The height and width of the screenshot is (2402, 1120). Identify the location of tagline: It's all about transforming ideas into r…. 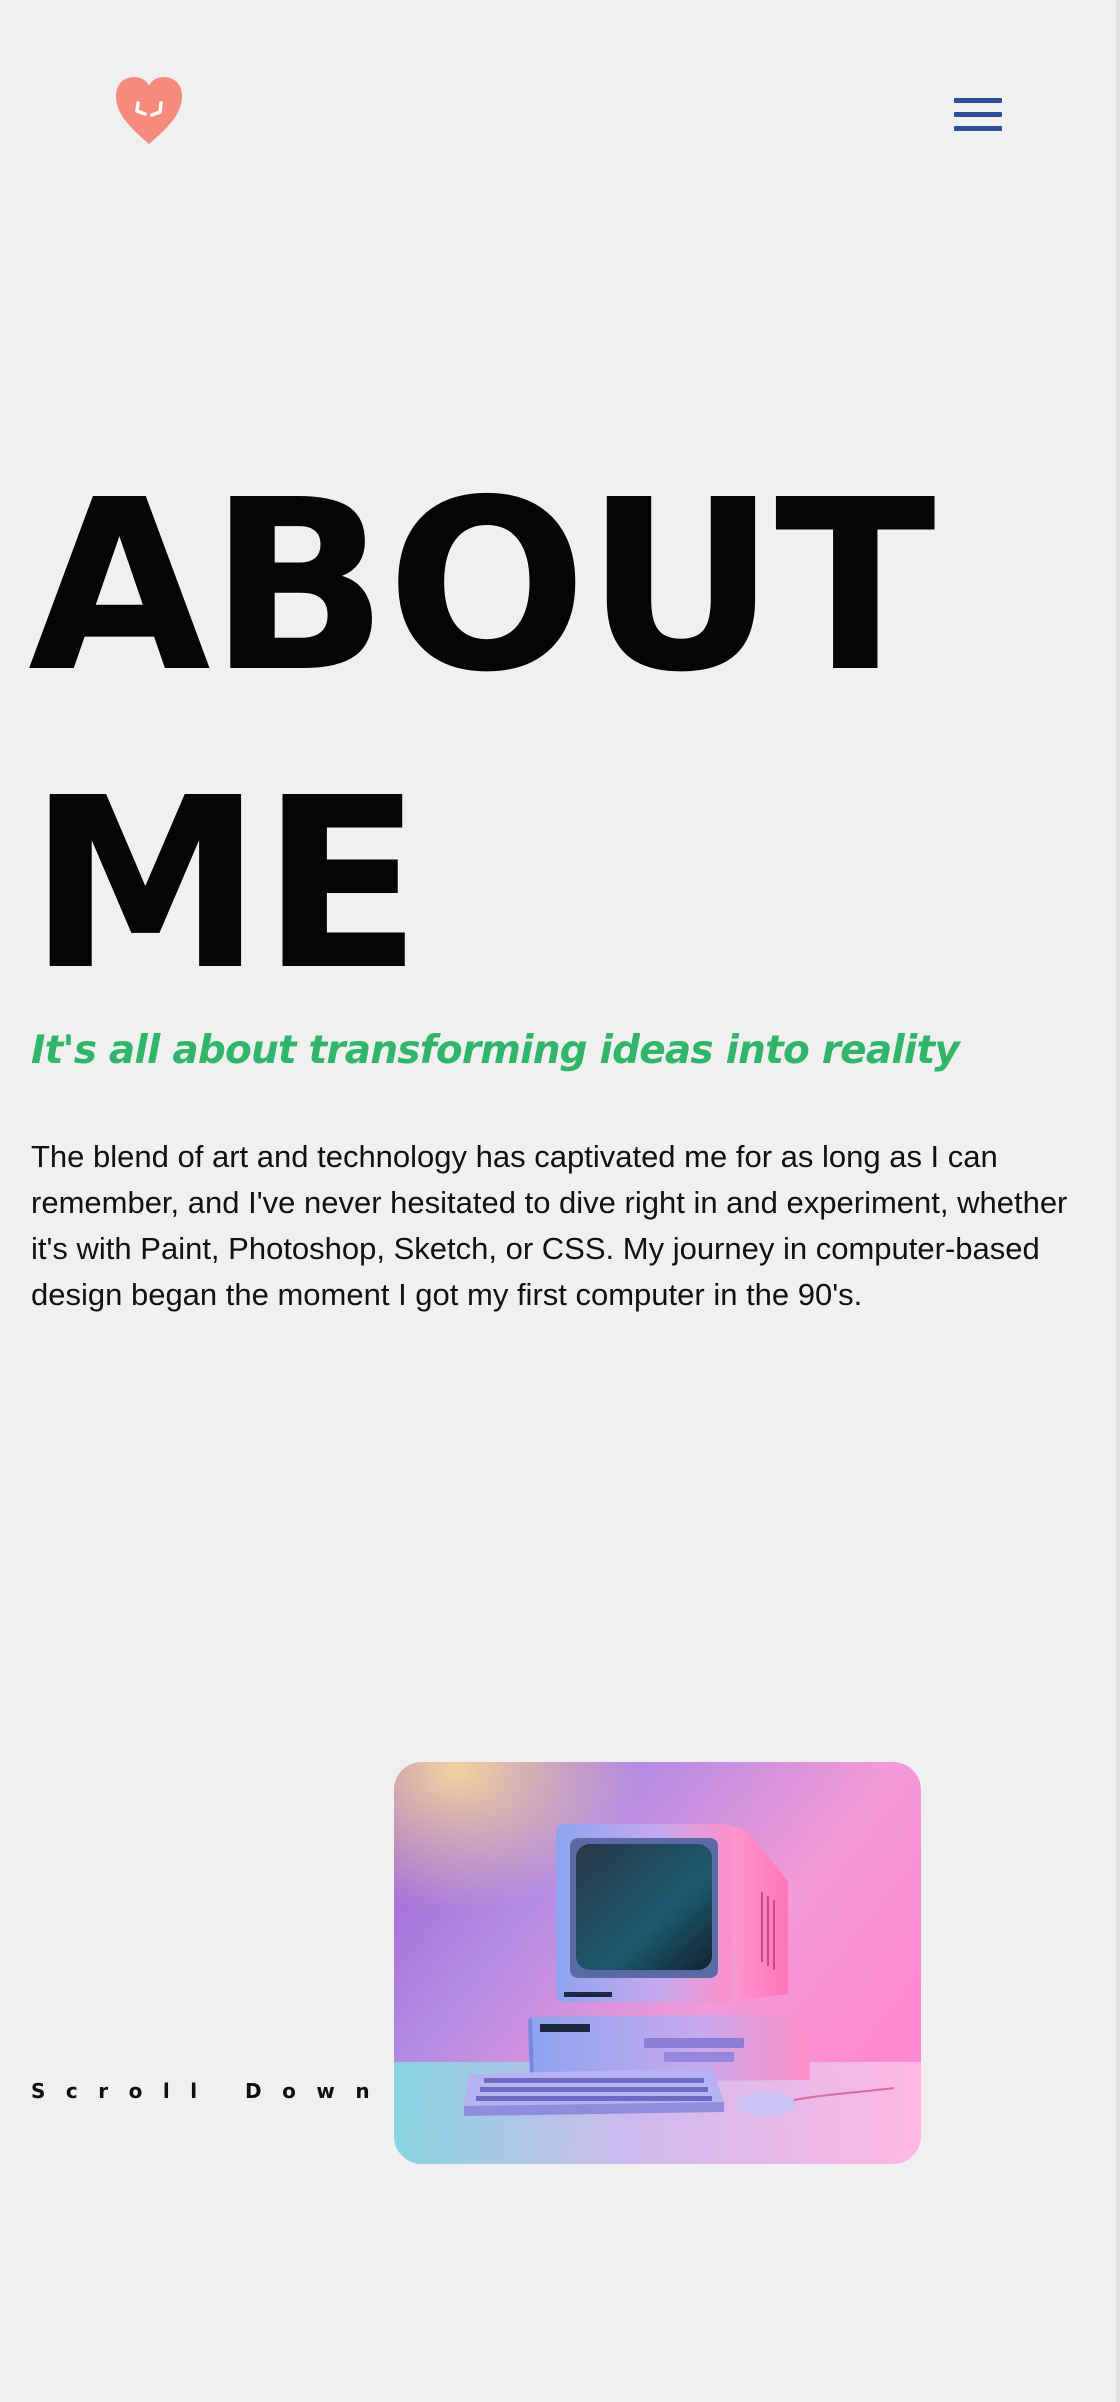
(495, 1050).